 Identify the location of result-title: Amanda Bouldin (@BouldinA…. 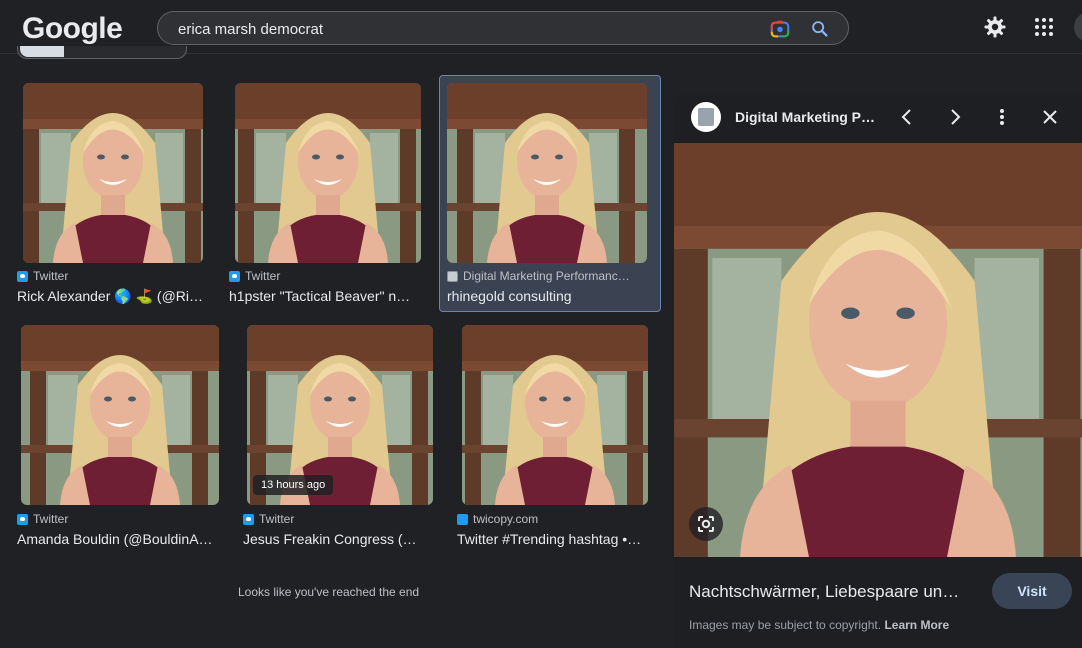
(119, 539).